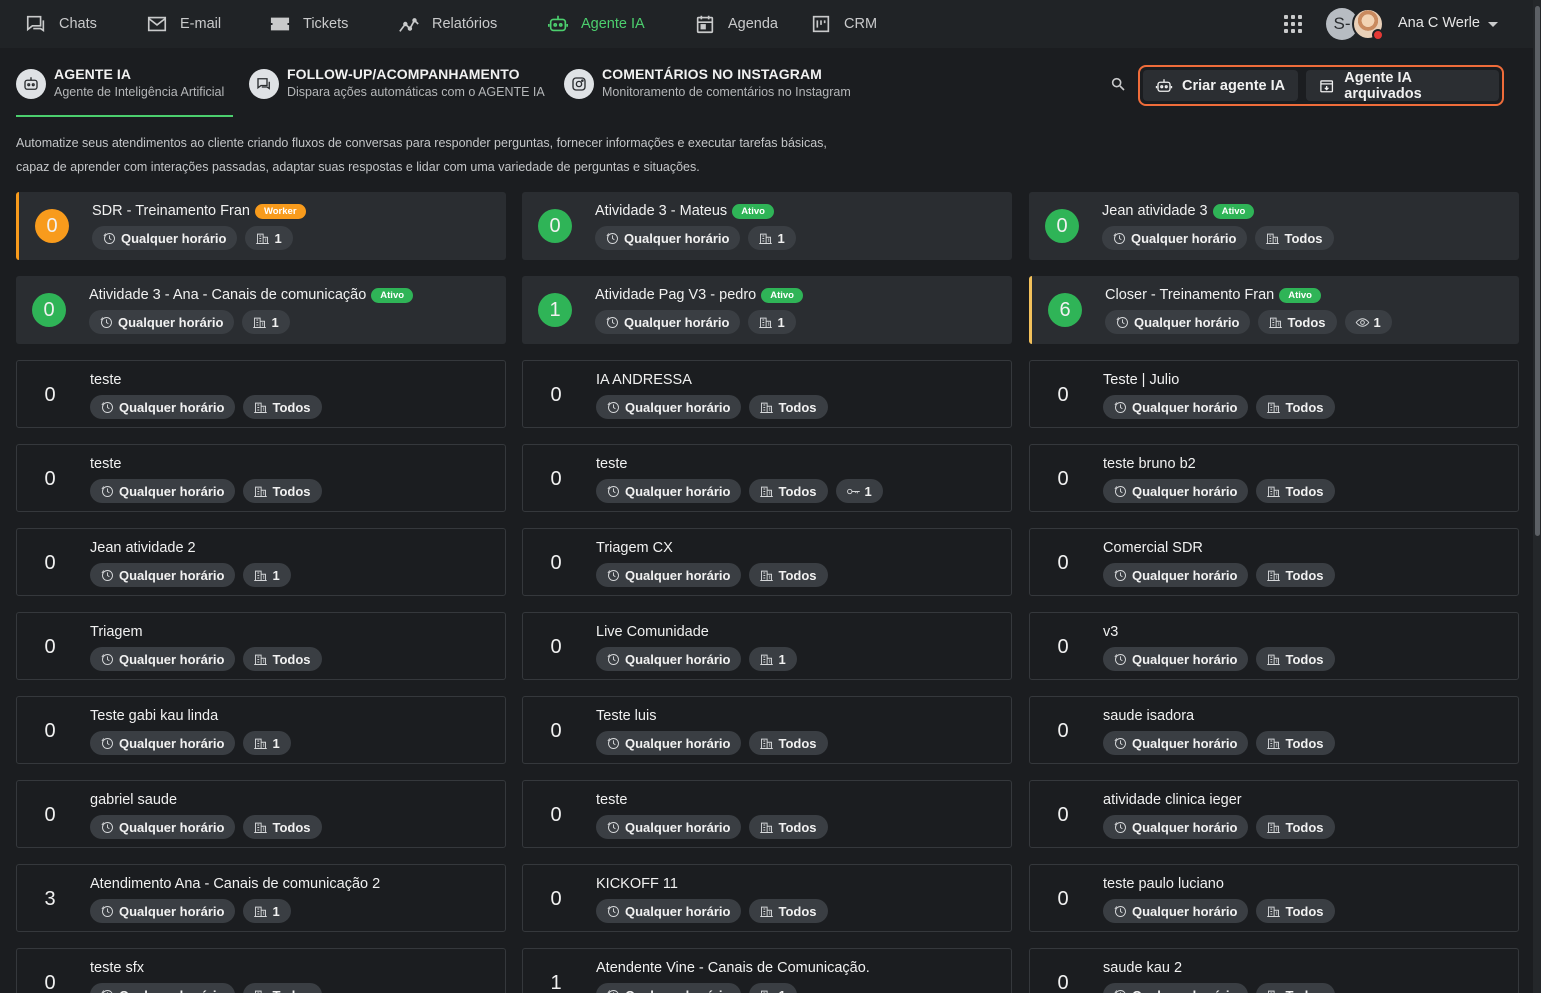 This screenshot has height=993, width=1541. What do you see at coordinates (767, 898) in the screenshot?
I see `agent-card: 0 KICKOFF 11 Qualquer horário Todos` at bounding box center [767, 898].